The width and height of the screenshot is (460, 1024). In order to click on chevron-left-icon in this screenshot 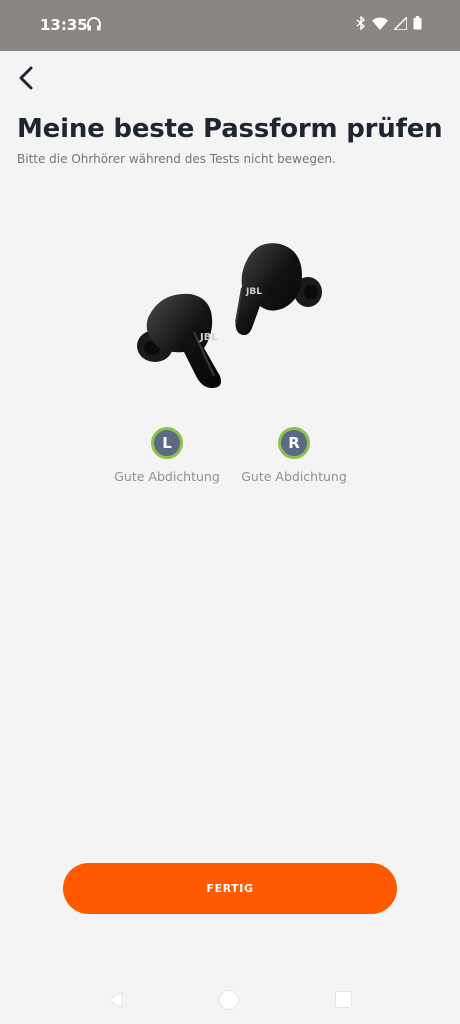, I will do `click(26, 80)`.